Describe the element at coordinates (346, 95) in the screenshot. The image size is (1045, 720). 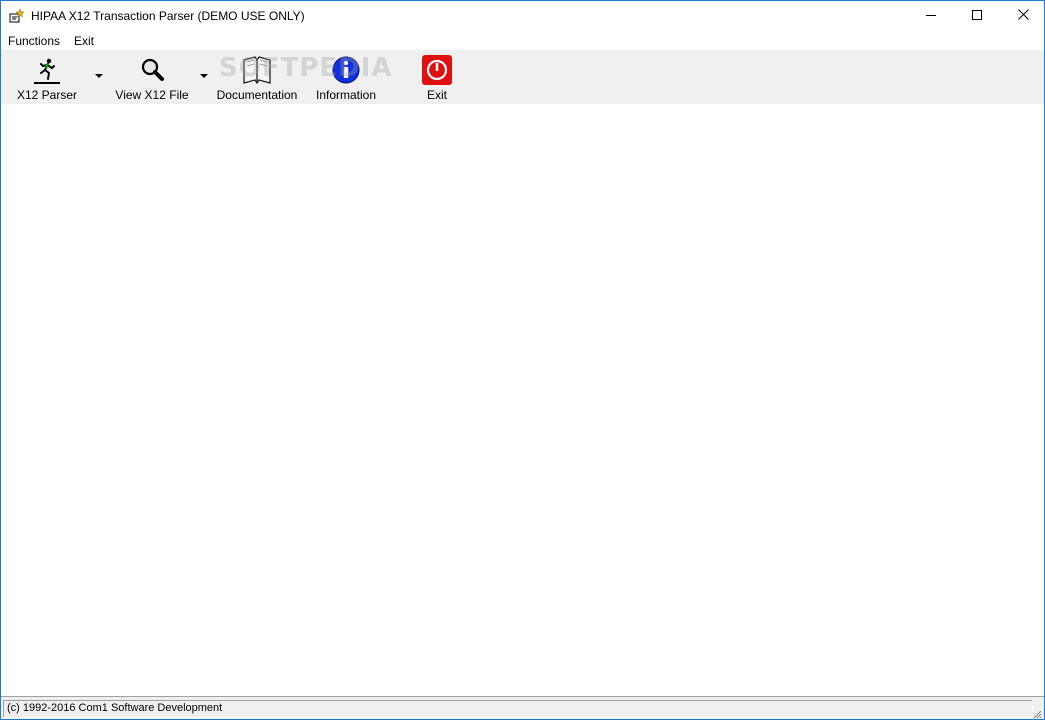
I see `information-label: Information` at that location.